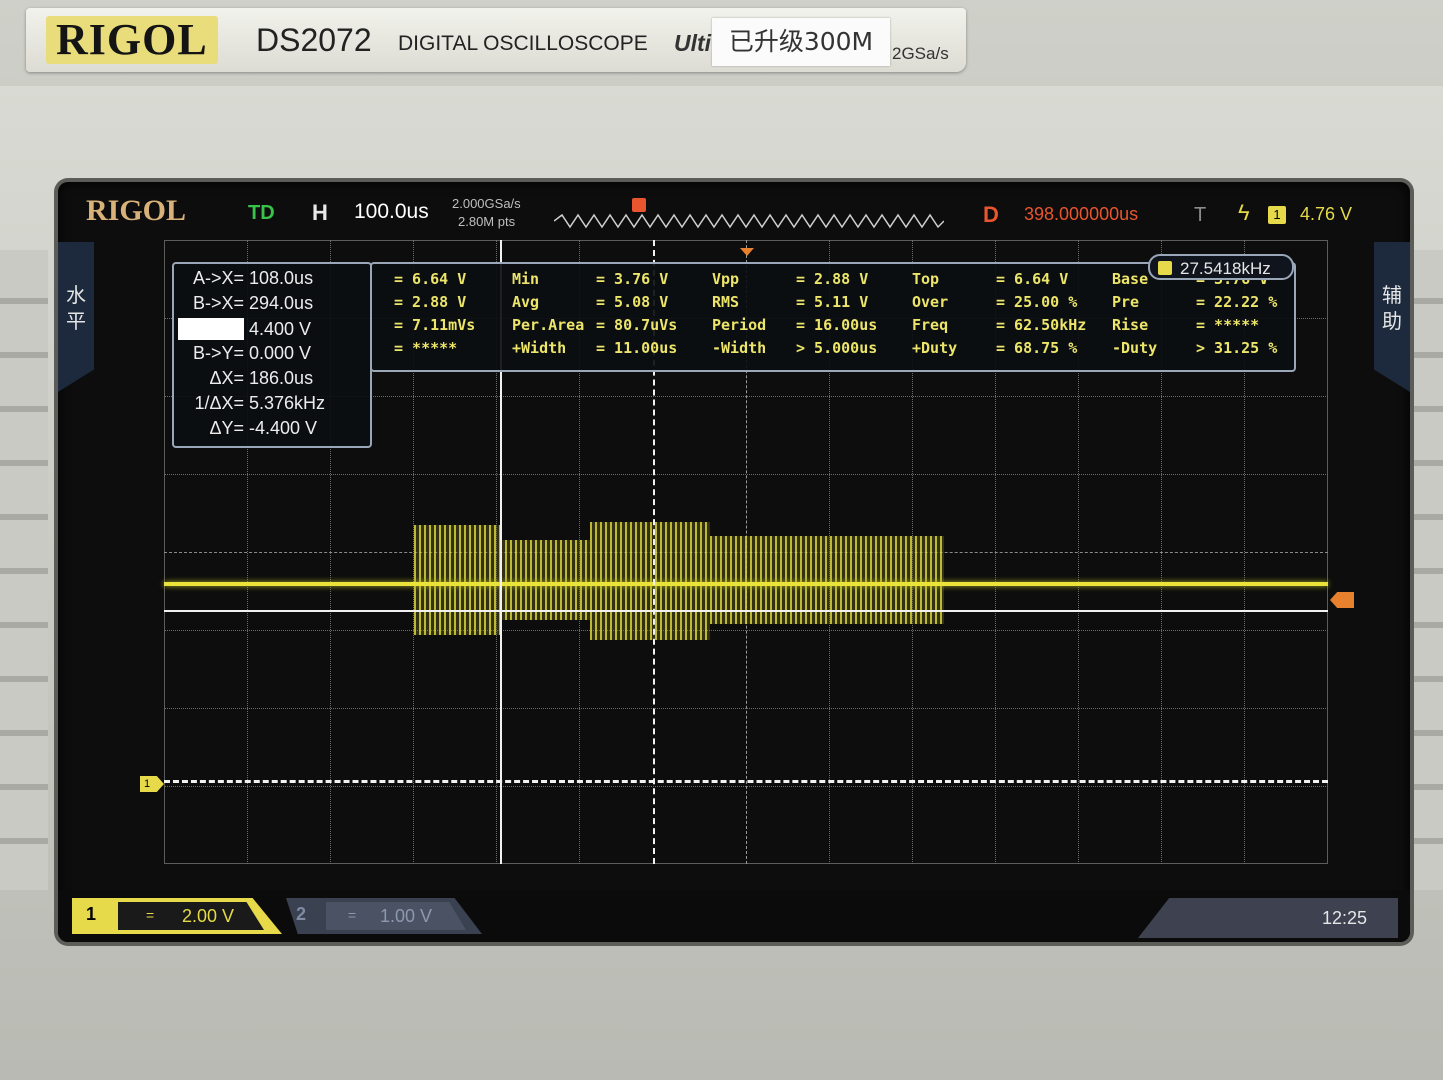 Image resolution: width=1443 pixels, height=1080 pixels. Describe the element at coordinates (837, 325) in the screenshot. I see `measure-value: = 16.00us` at that location.